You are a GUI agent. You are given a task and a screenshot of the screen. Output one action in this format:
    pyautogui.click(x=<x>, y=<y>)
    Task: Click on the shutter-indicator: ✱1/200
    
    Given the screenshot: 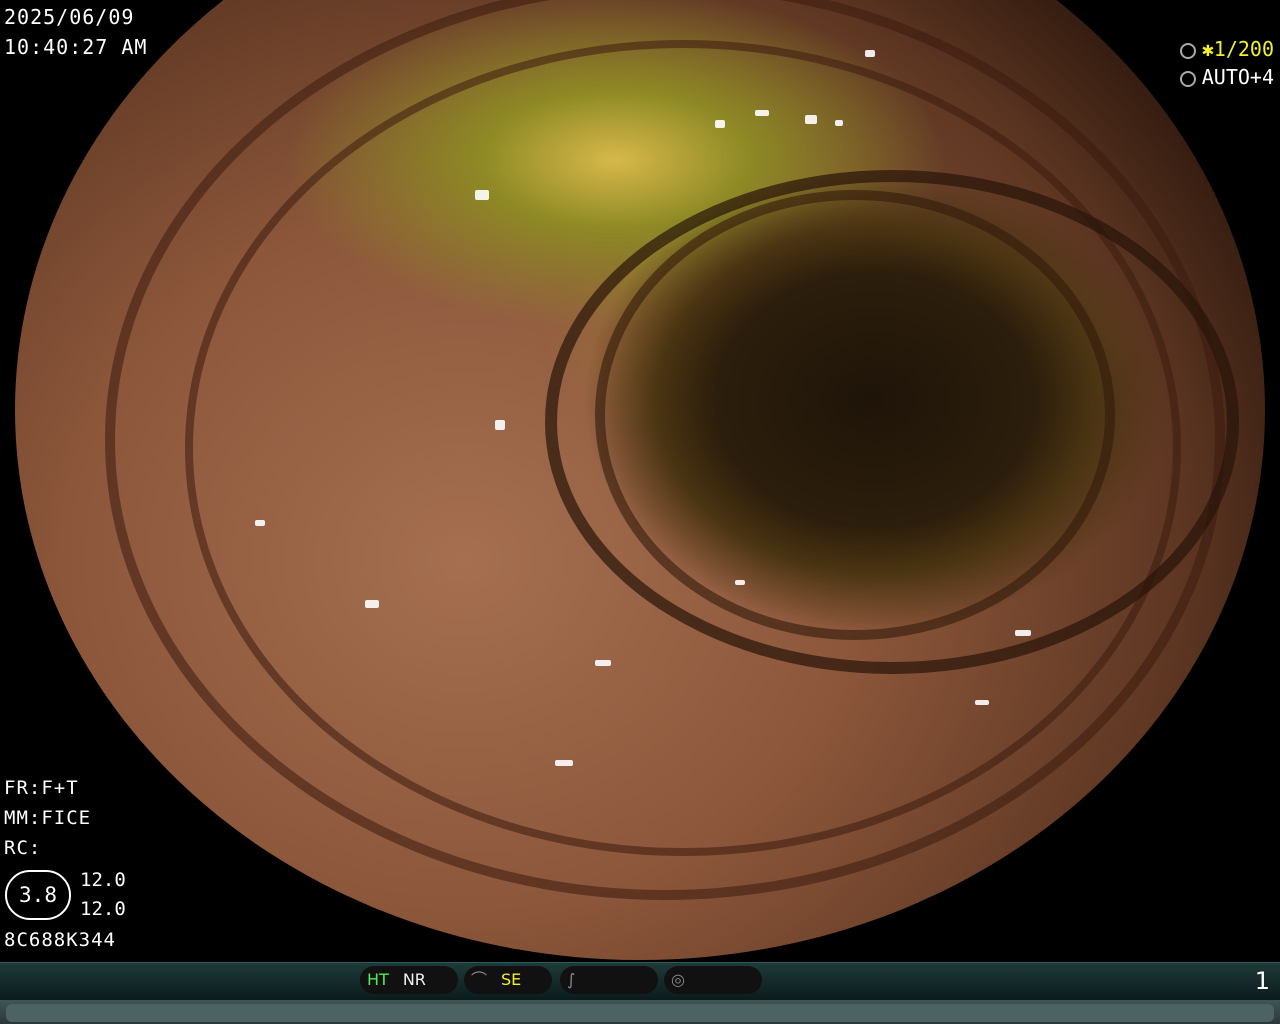 What is the action you would take?
    pyautogui.click(x=1226, y=49)
    